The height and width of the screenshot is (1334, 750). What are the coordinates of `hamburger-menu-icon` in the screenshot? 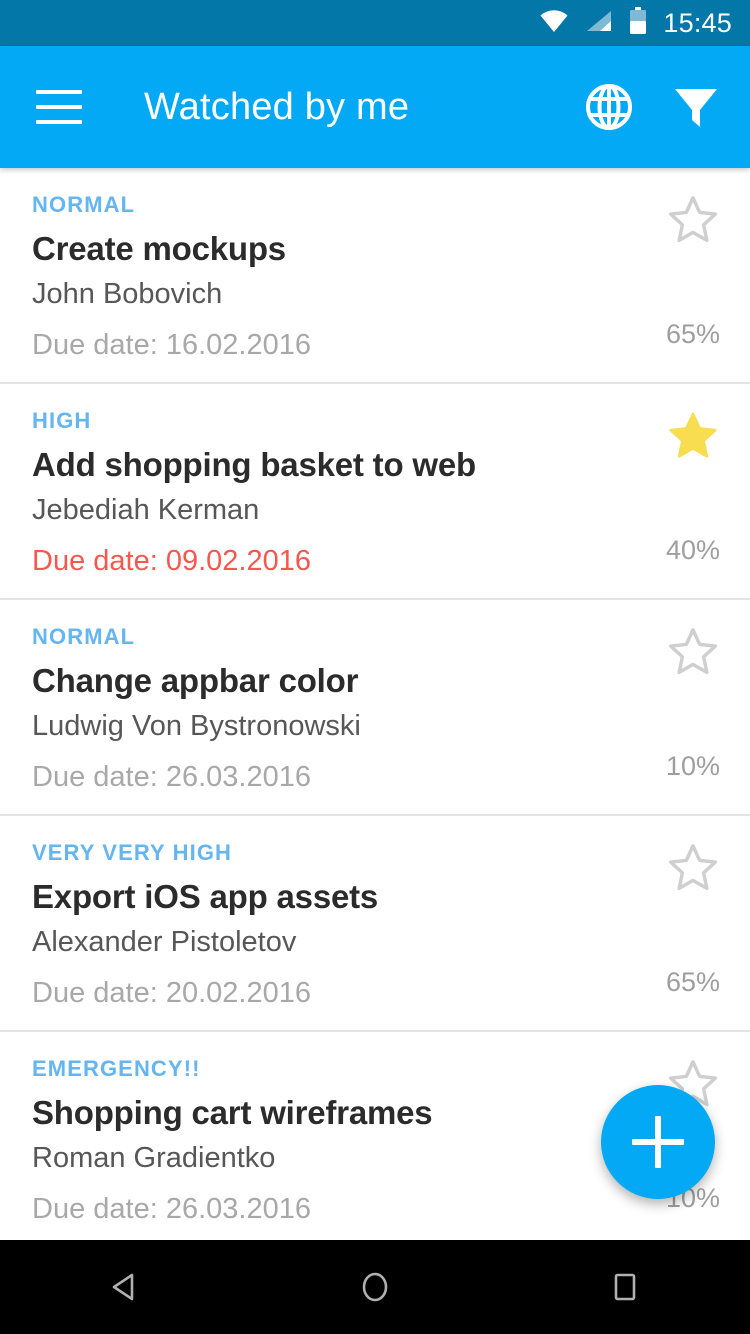 It's located at (59, 107).